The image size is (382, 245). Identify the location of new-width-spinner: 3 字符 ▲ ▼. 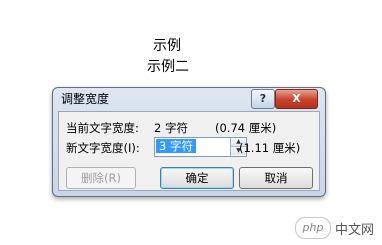
(200, 147).